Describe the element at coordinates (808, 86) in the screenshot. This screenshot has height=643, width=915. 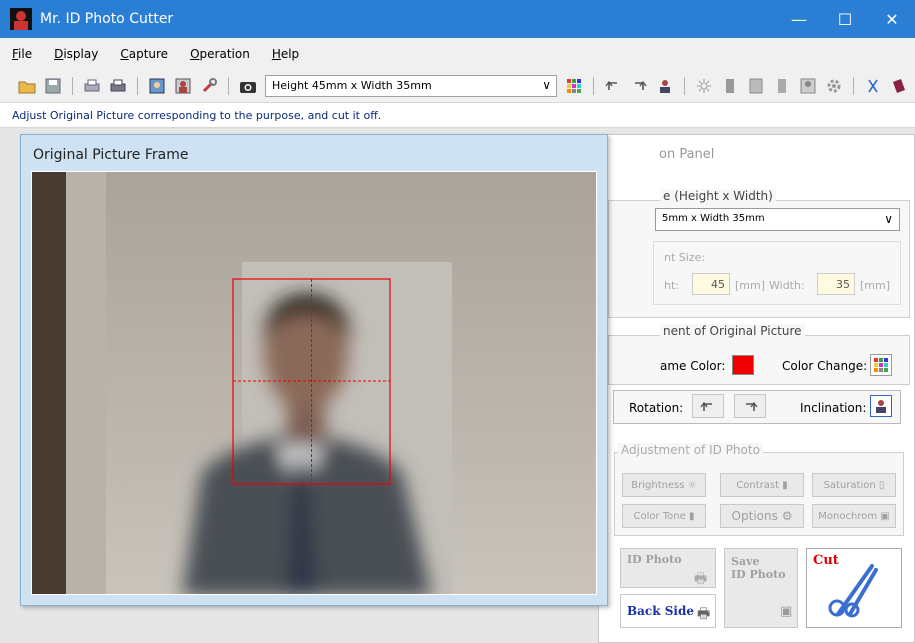
I see `monochrome-icon` at that location.